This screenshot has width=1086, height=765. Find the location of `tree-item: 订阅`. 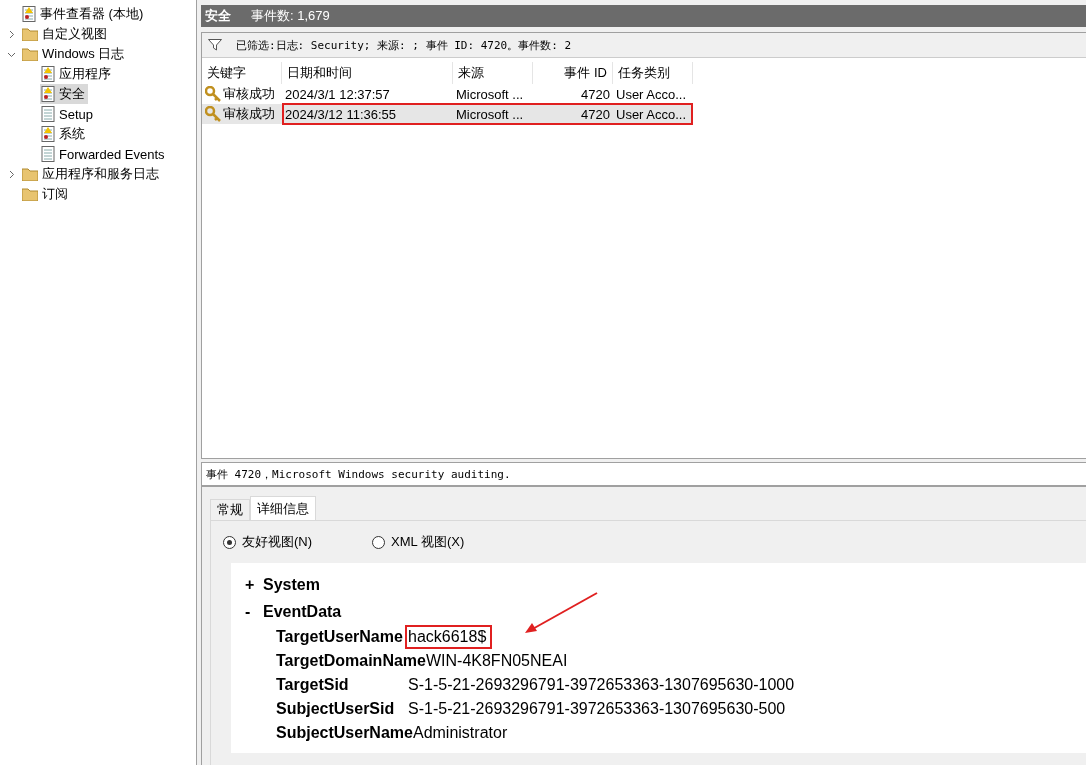

tree-item: 订阅 is located at coordinates (46, 194).